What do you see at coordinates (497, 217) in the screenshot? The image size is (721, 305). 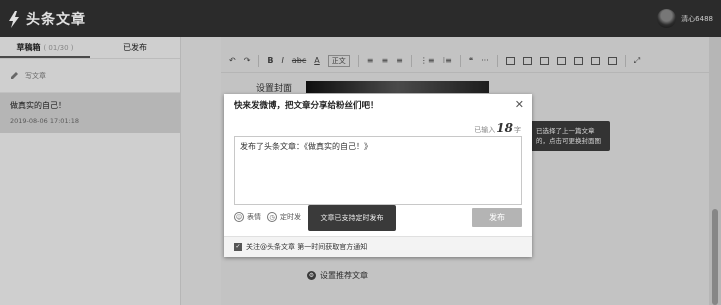 I see `publish-button: 发布` at bounding box center [497, 217].